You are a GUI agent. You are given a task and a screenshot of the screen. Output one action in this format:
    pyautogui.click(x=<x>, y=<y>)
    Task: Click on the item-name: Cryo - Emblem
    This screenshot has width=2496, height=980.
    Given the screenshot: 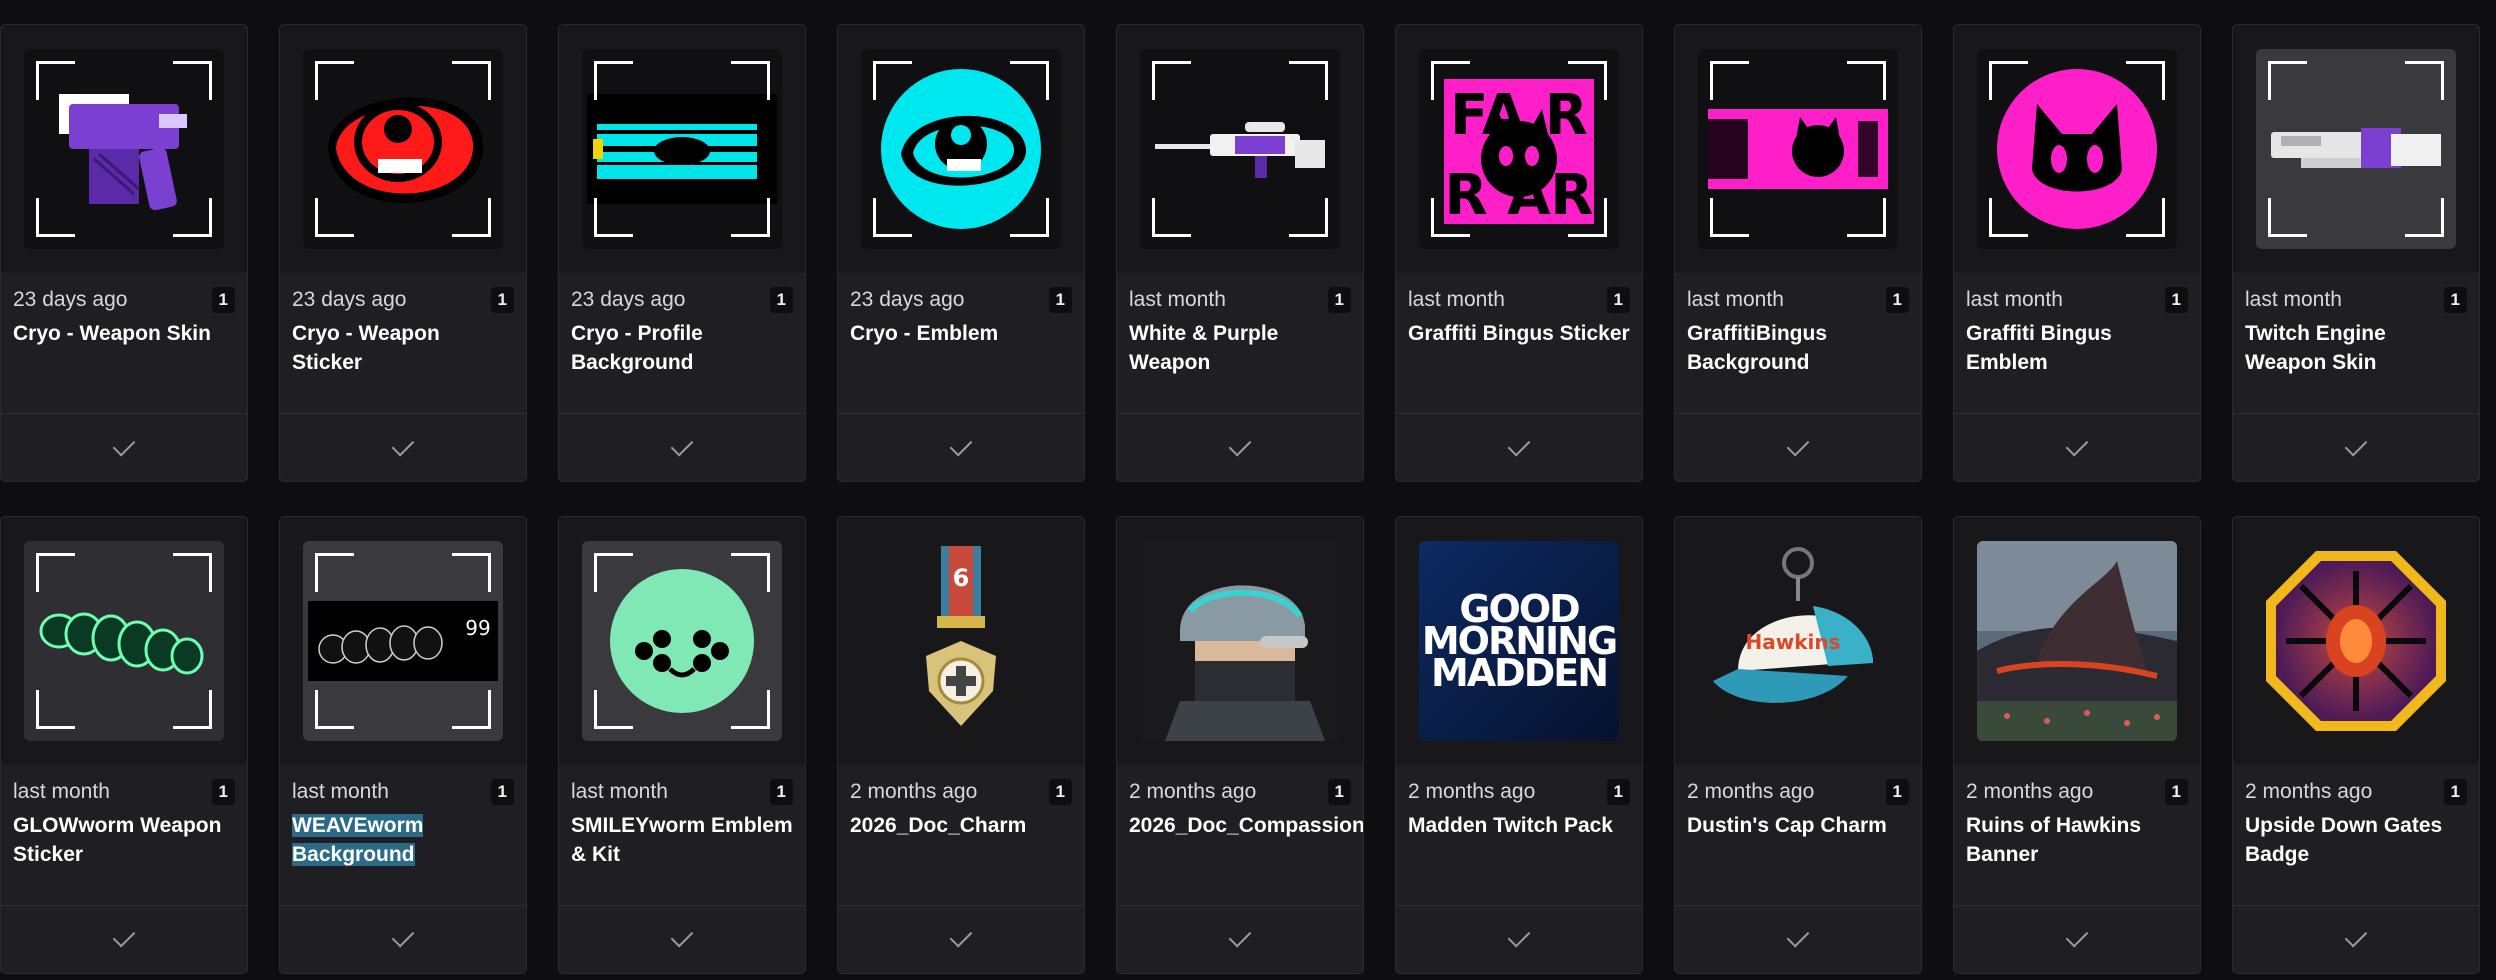 What is the action you would take?
    pyautogui.click(x=924, y=333)
    